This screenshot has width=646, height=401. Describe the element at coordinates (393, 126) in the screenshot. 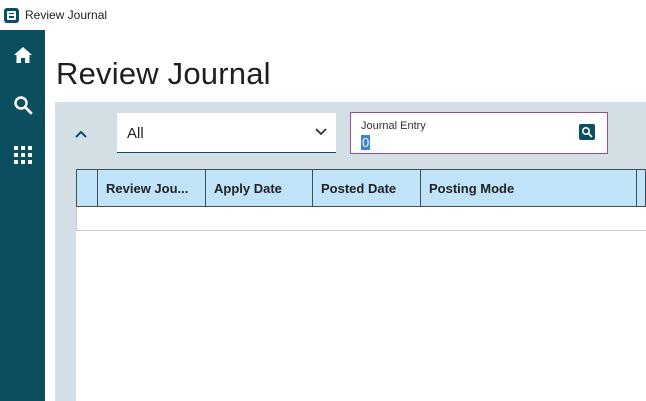

I see `journal-entry-label: Journal Entry` at that location.